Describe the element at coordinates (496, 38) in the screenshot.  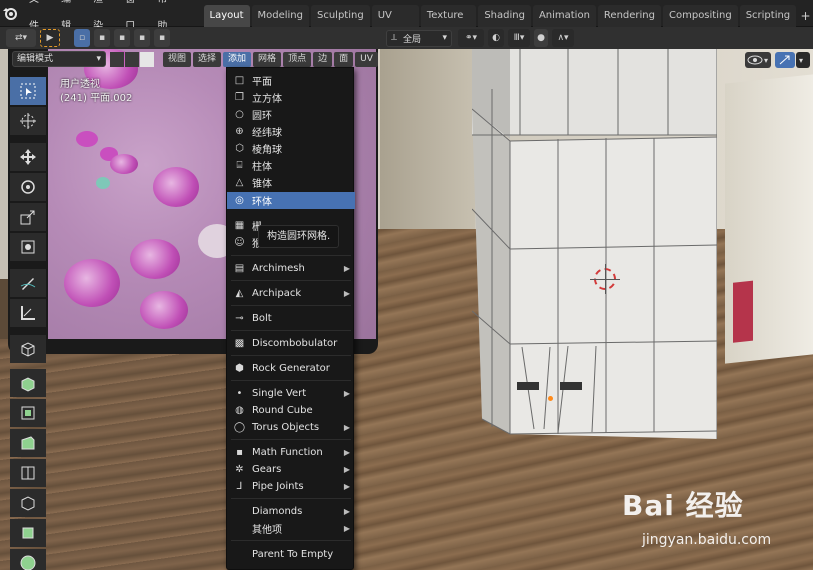
I see `snap-toggle-icon: ◐` at that location.